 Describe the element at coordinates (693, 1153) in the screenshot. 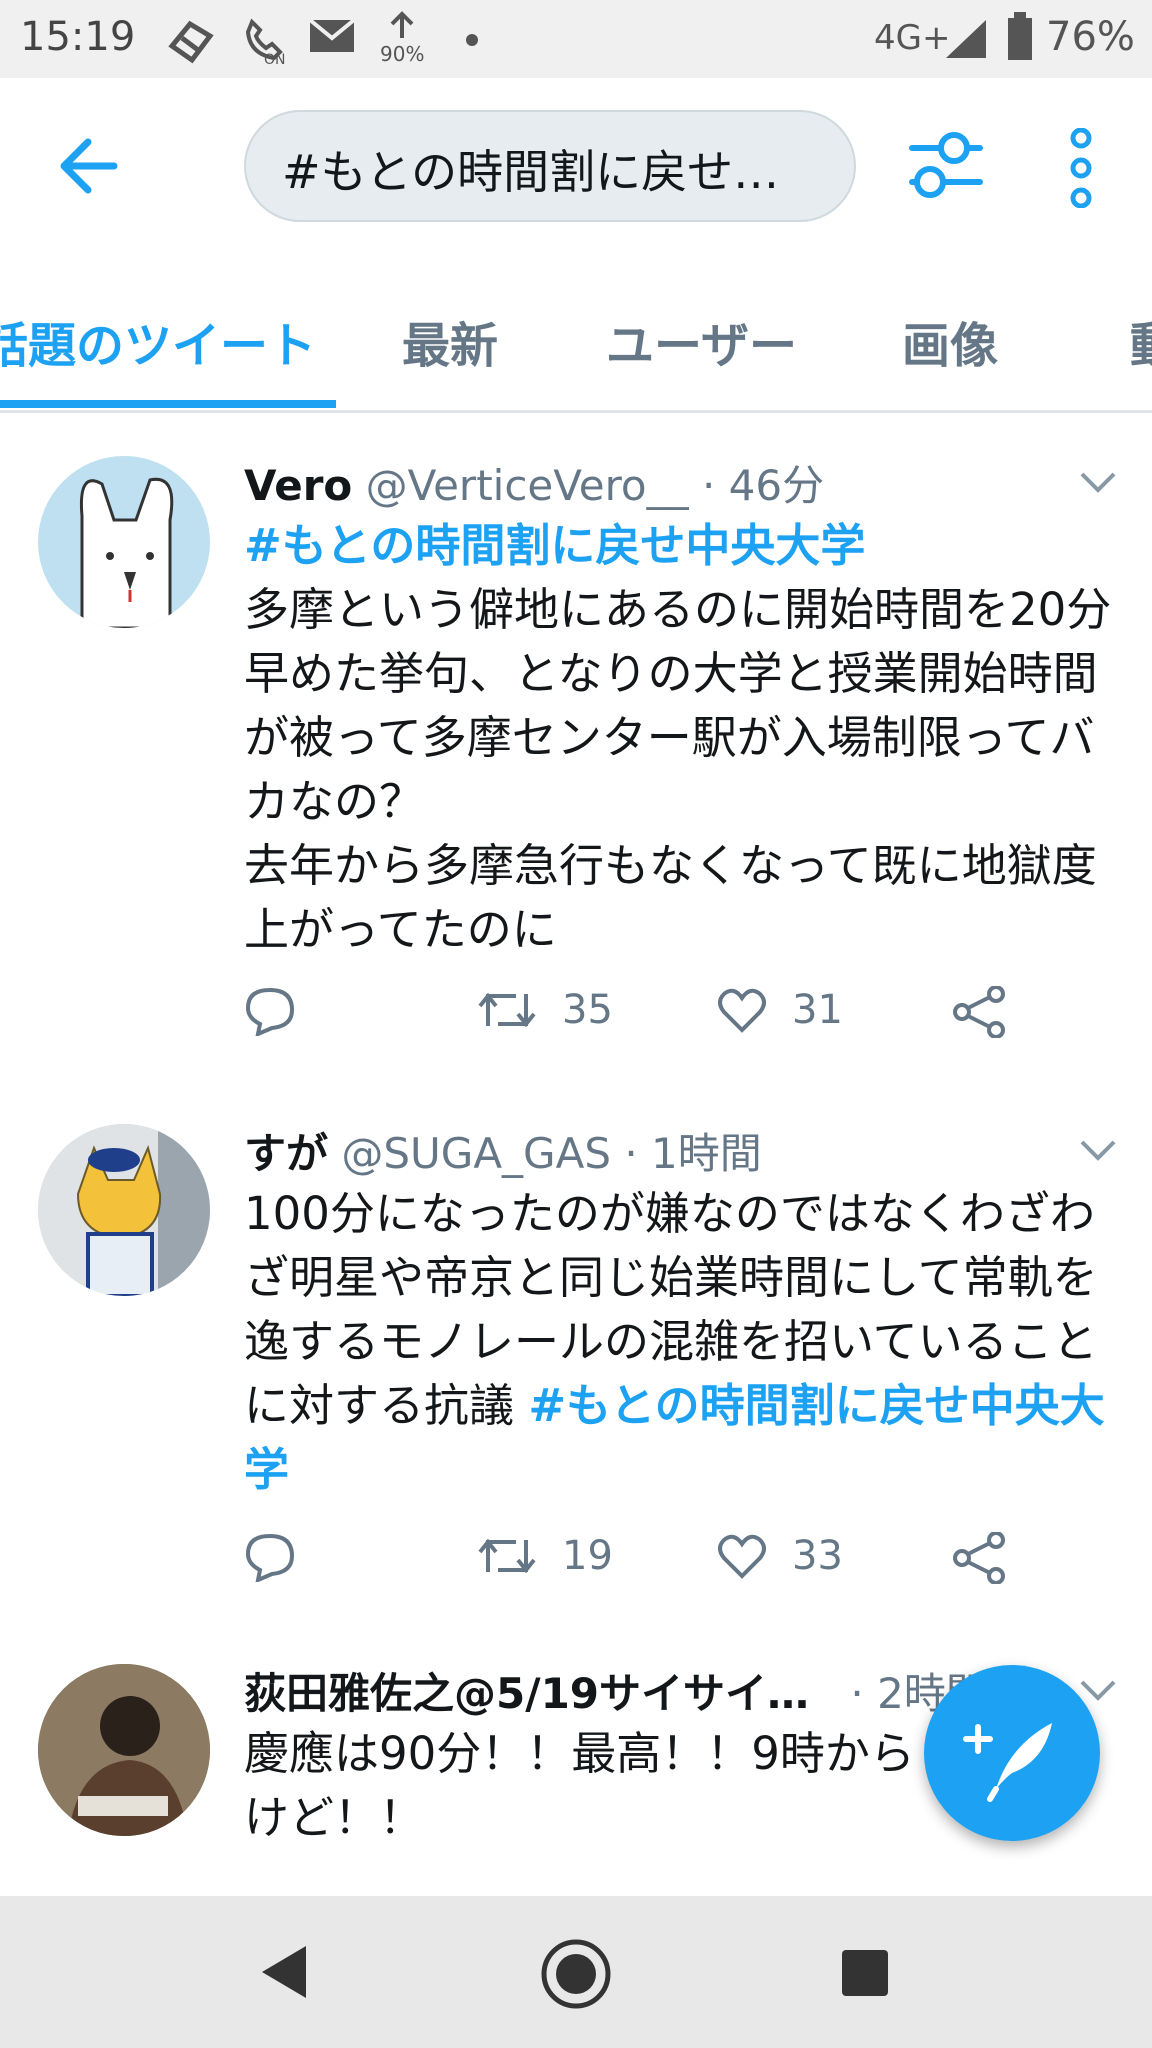

I see `tweet-time: · 1時間` at that location.